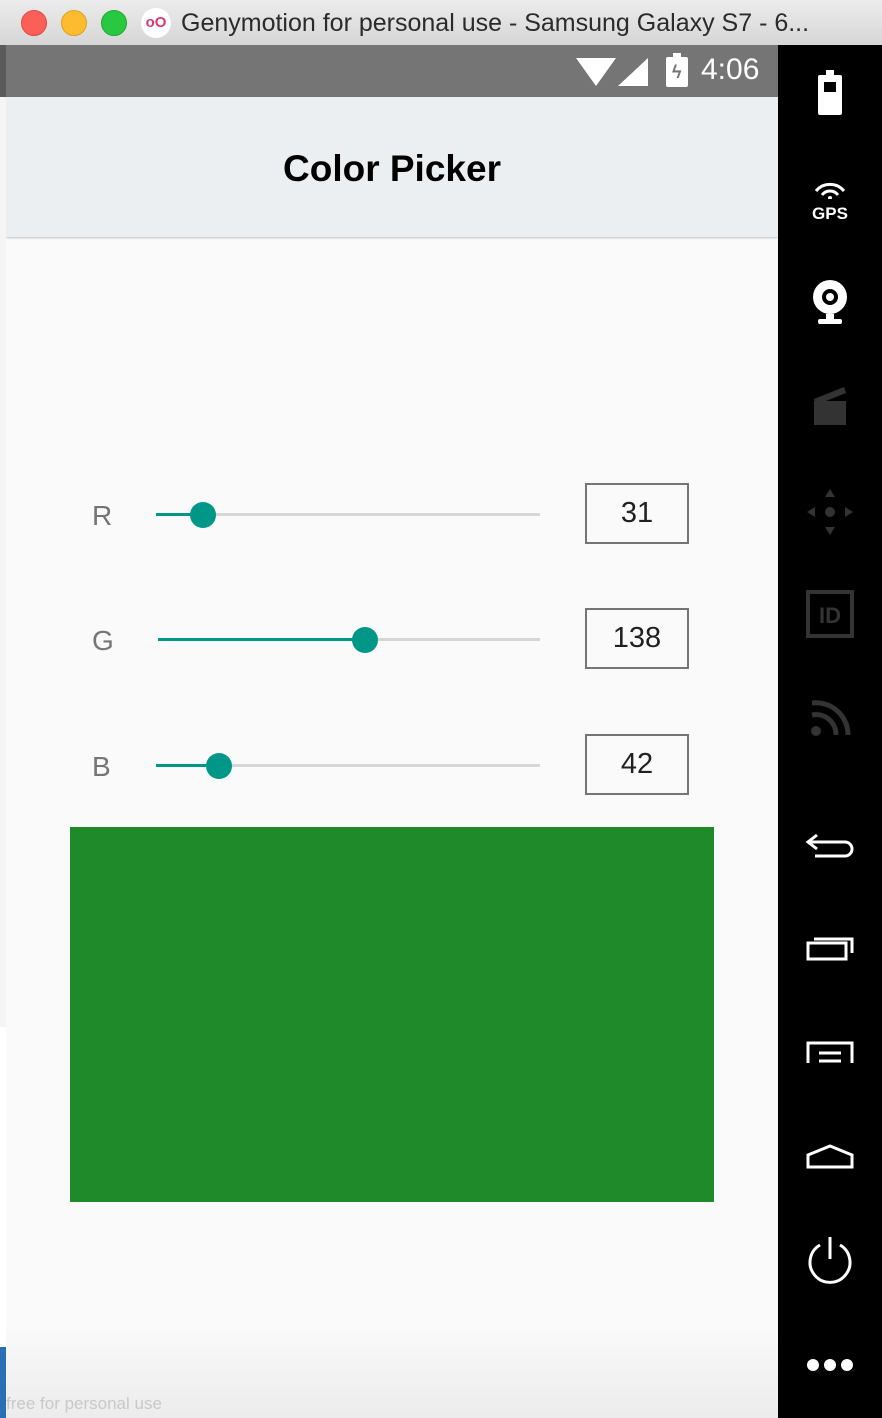 This screenshot has height=1418, width=882. I want to click on id-icon-label: ID, so click(830, 615).